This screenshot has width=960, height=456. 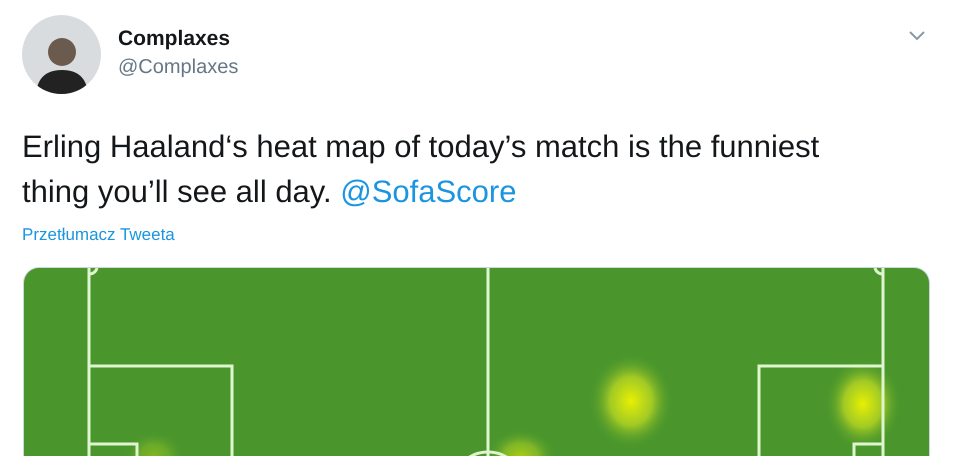 What do you see at coordinates (491, 235) in the screenshot?
I see `translate-link: Przetłumacz Tweeta` at bounding box center [491, 235].